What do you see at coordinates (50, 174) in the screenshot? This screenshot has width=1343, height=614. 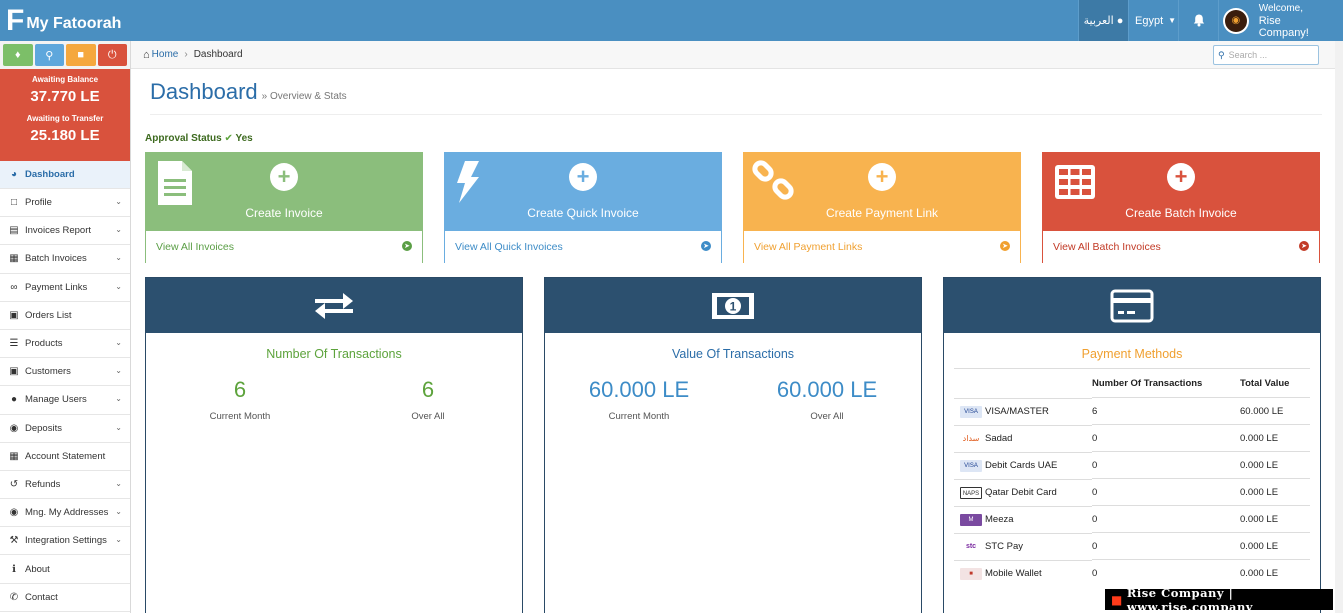 I see `sidebar-item-label: Dashboard` at bounding box center [50, 174].